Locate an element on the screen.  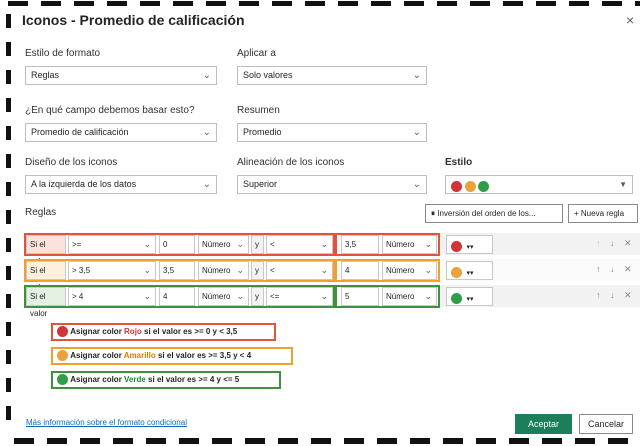
rule-1-icon-picker: ▾▾ is located at coordinates (469, 244).